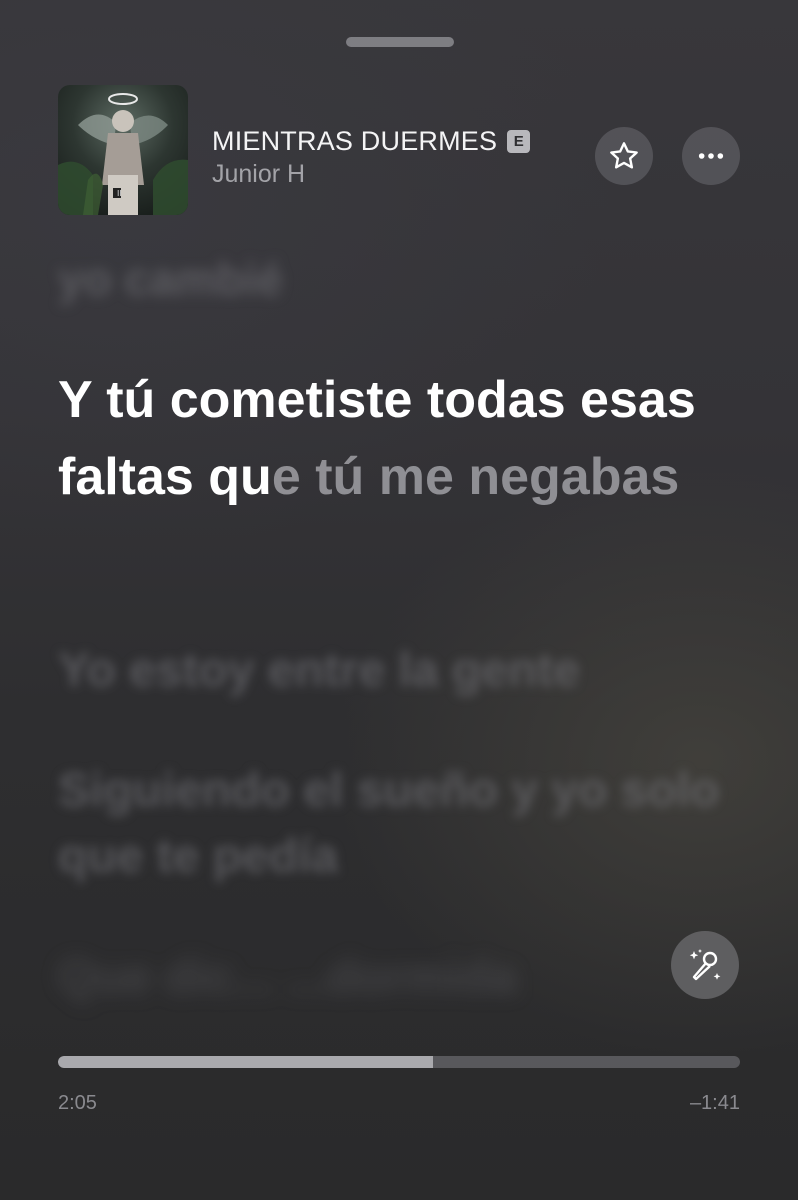 The height and width of the screenshot is (1200, 798). Describe the element at coordinates (475, 477) in the screenshot. I see `lyric-unsung-portion: e tú me negabas` at that location.